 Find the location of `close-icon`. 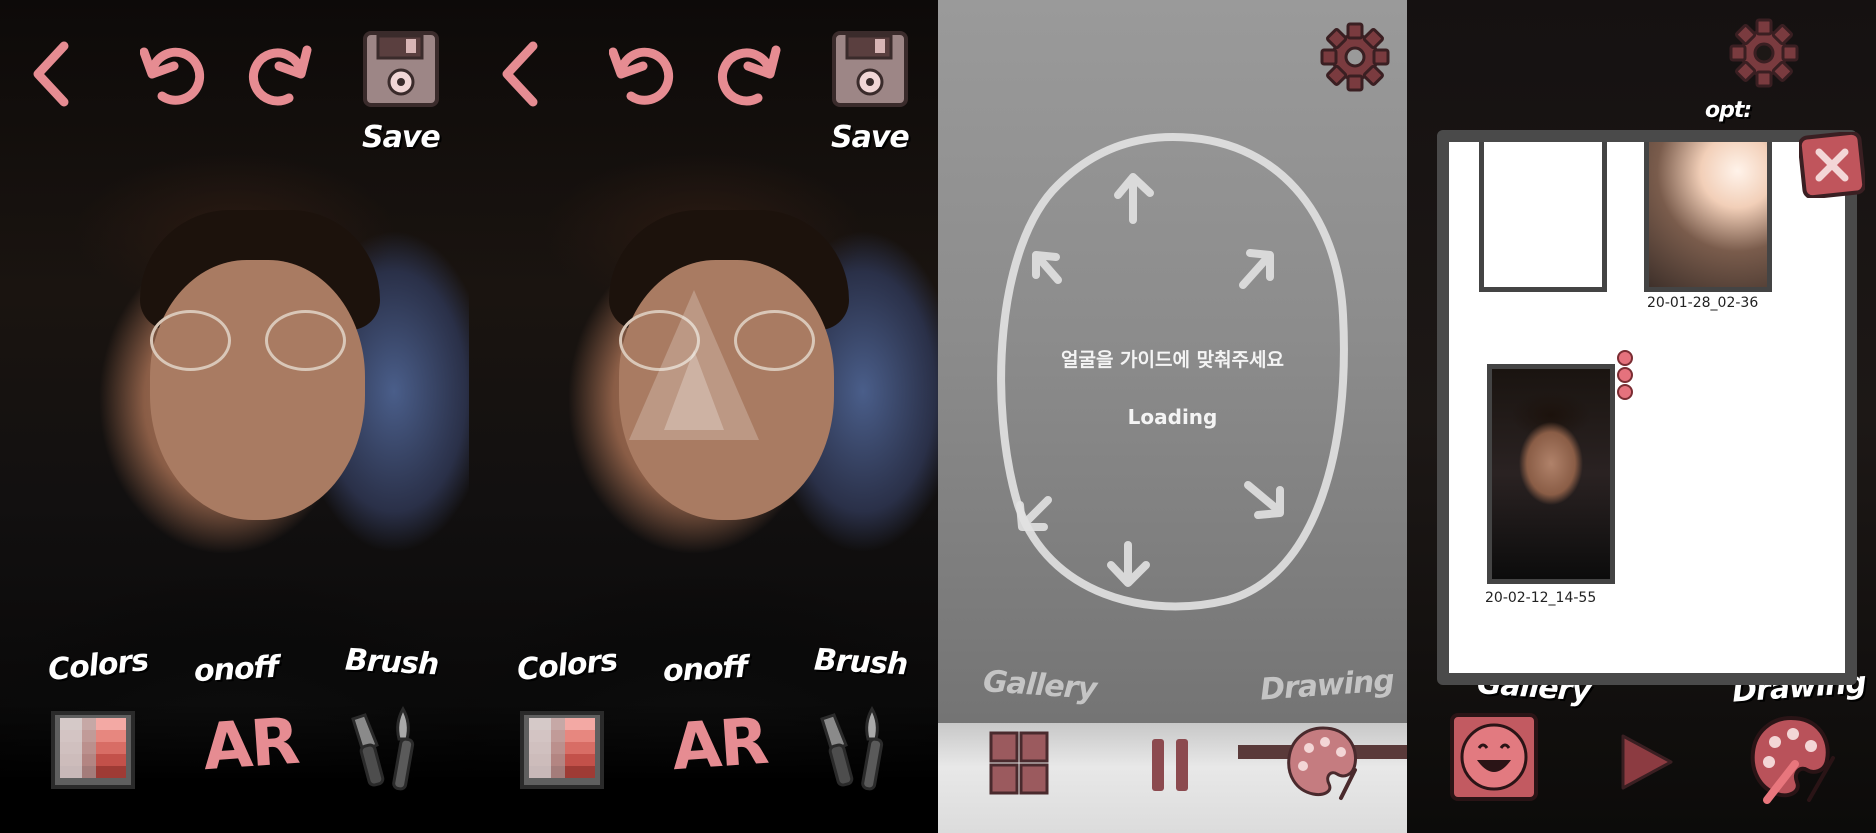

close-icon is located at coordinates (1832, 165).